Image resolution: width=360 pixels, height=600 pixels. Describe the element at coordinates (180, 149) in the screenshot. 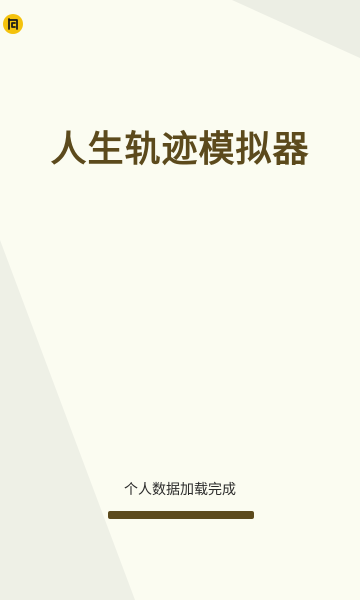

I see `app-title: 人生轨迹模拟器` at that location.